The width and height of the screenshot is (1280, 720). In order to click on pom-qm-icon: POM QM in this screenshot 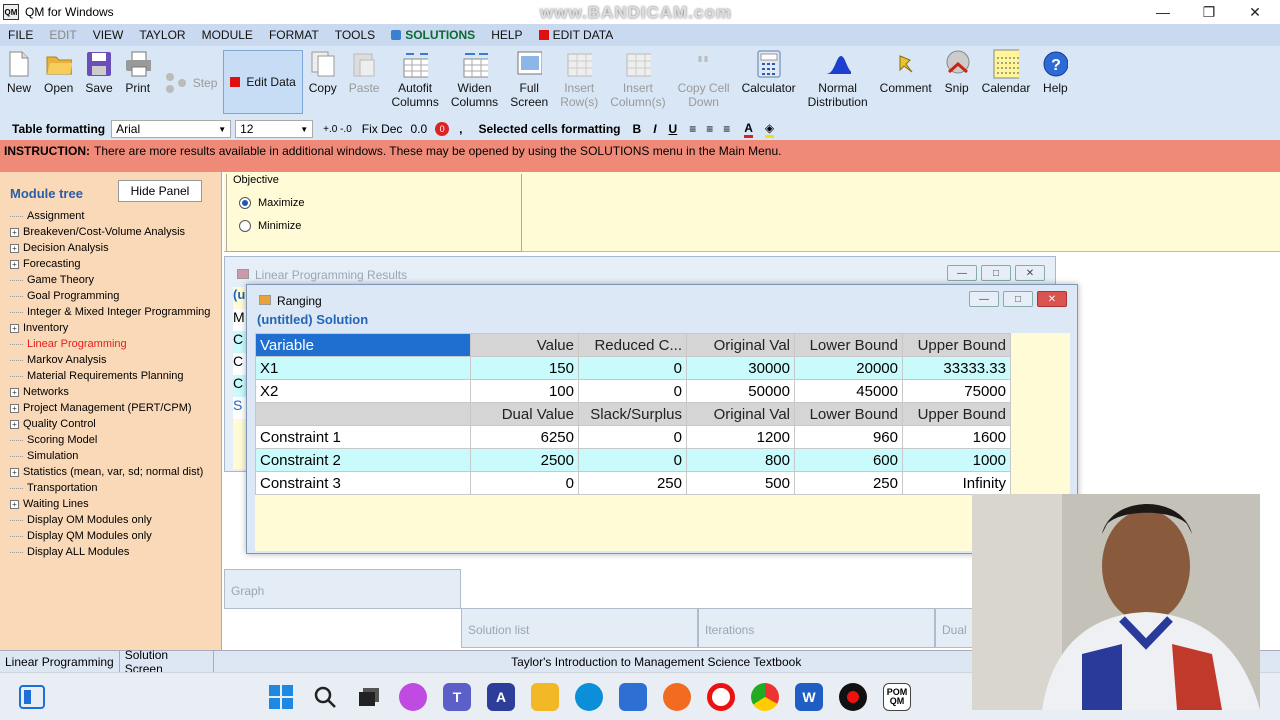, I will do `click(897, 697)`.